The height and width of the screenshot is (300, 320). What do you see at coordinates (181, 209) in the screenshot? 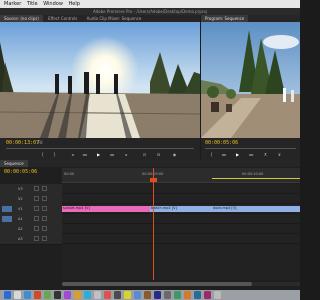
I see `clip-beach: beach.mp4 [V]` at bounding box center [181, 209].